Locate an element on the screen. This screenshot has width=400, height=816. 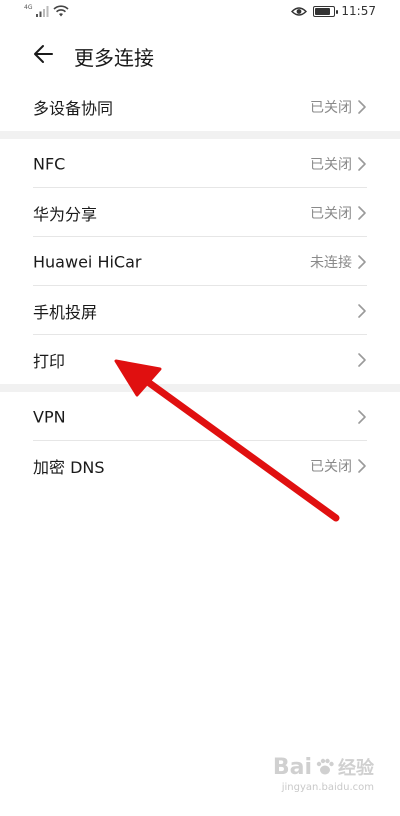
row-huawei-share: 华为分享 已关闭 is located at coordinates (200, 212).